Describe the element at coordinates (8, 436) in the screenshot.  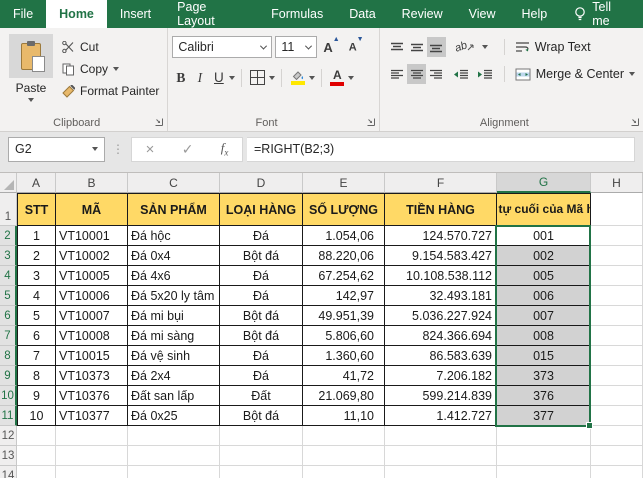
I see `row-header: 12` at that location.